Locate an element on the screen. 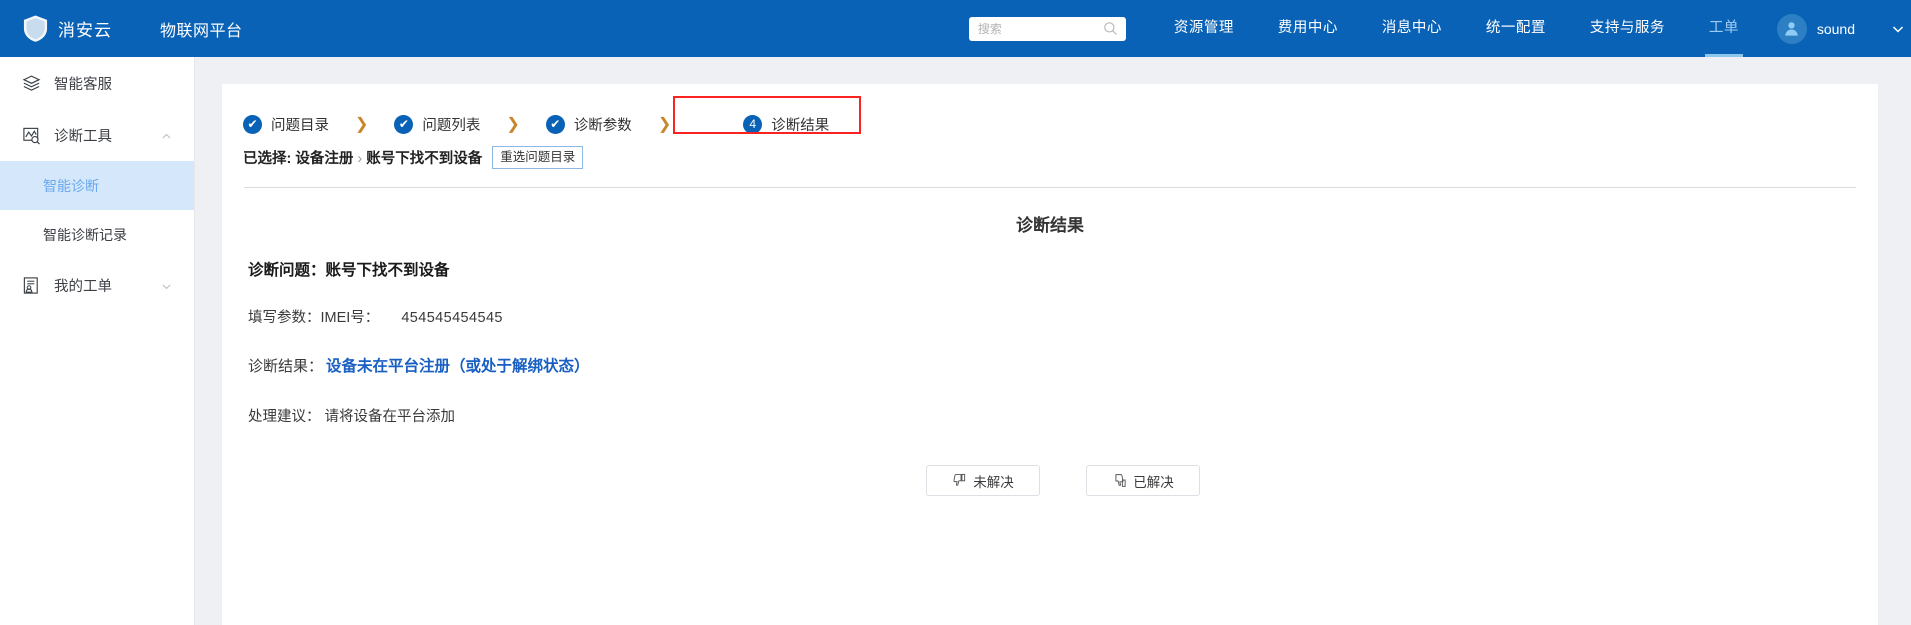  section-divider is located at coordinates (1050, 187).